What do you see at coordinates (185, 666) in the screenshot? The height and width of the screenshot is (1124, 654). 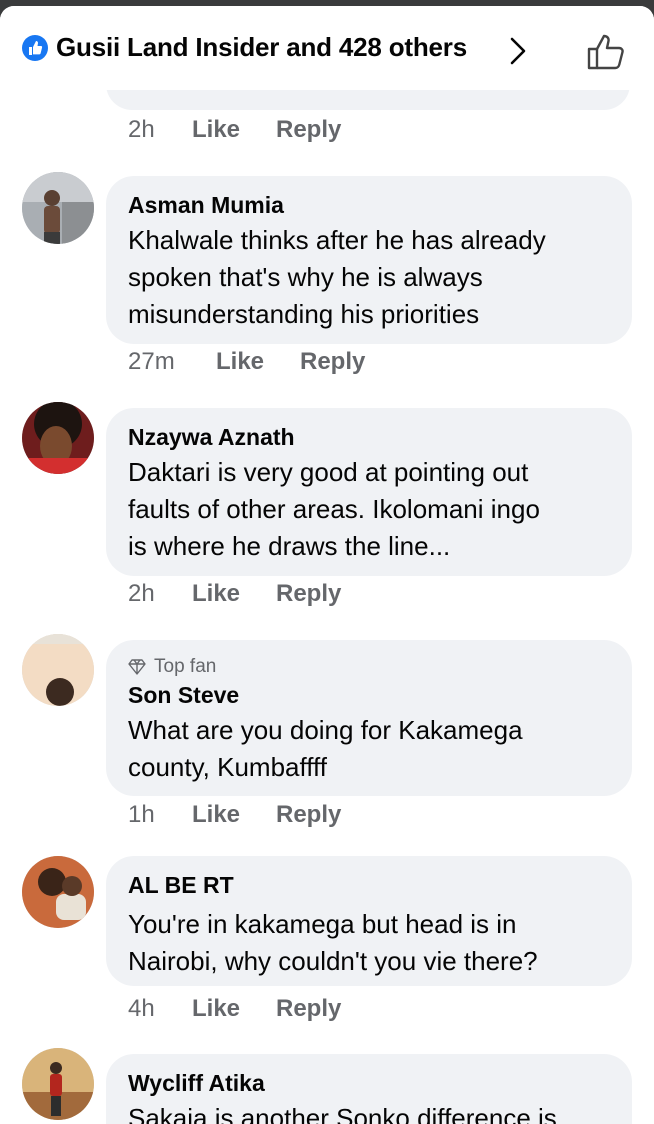 I see `top-fan-label: Top fan` at bounding box center [185, 666].